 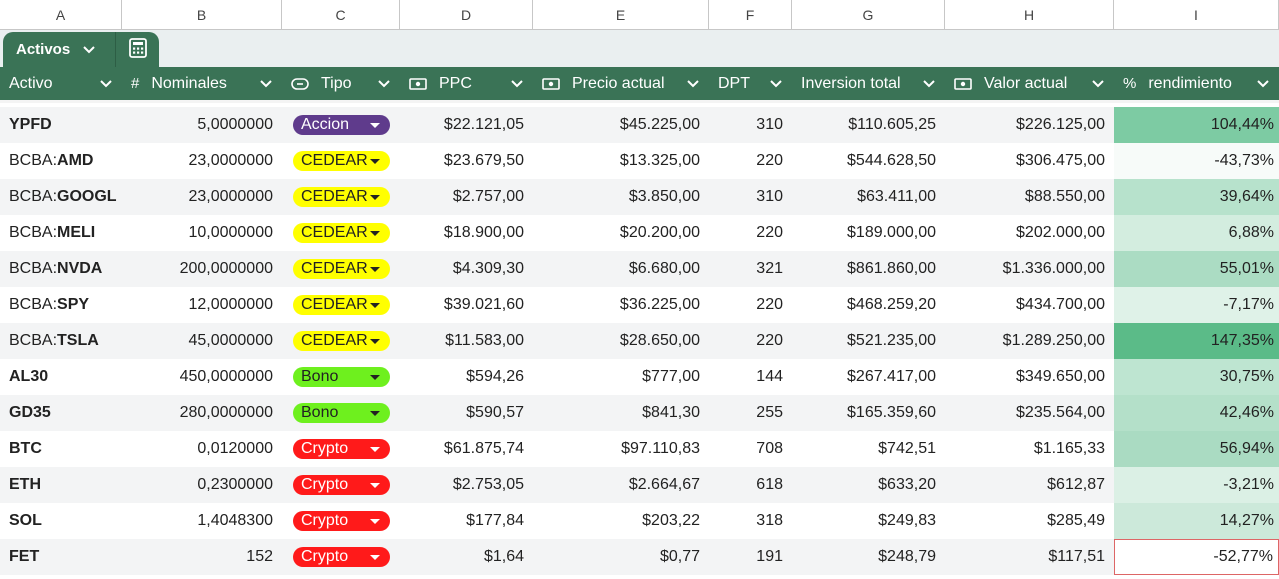 What do you see at coordinates (868, 197) in the screenshot?
I see `cell-inversion-total: $63.411,00` at bounding box center [868, 197].